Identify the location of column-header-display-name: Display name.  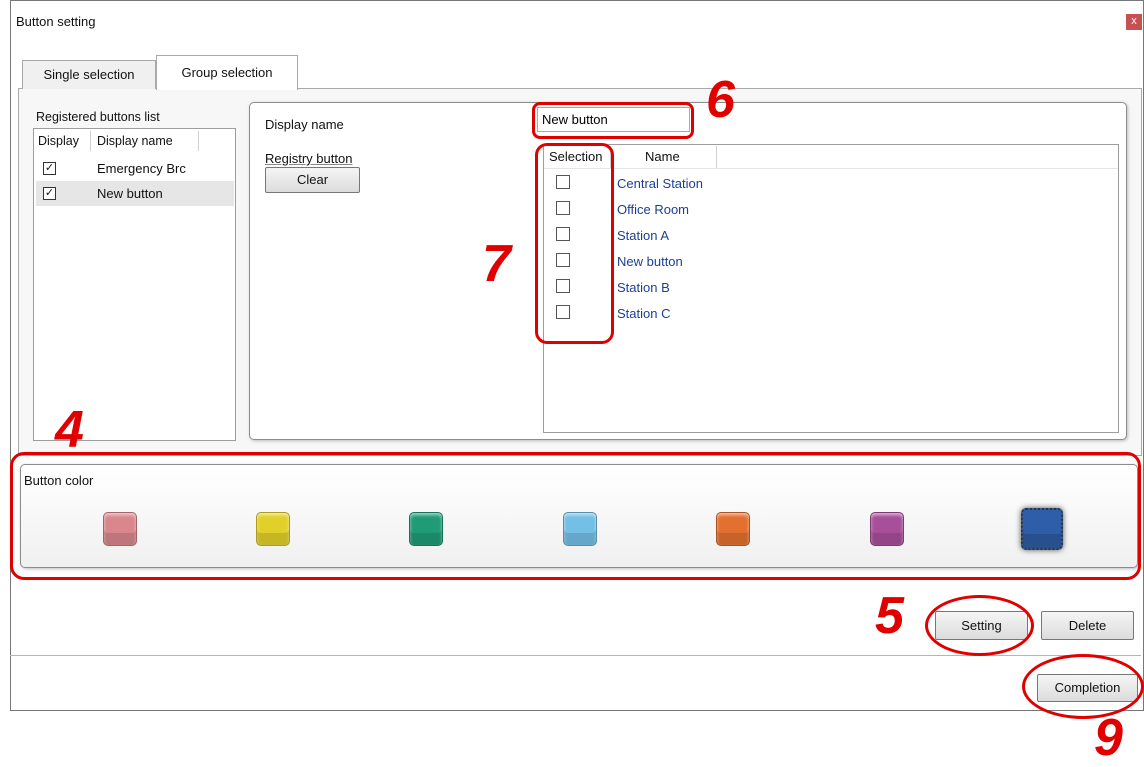
(135, 141).